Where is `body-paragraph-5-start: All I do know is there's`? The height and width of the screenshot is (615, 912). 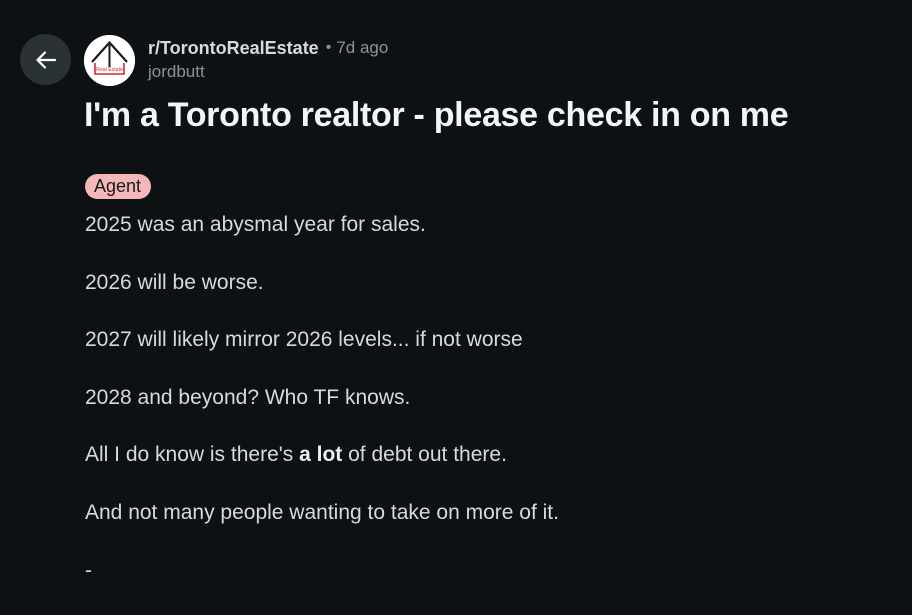 body-paragraph-5-start: All I do know is there's is located at coordinates (192, 455).